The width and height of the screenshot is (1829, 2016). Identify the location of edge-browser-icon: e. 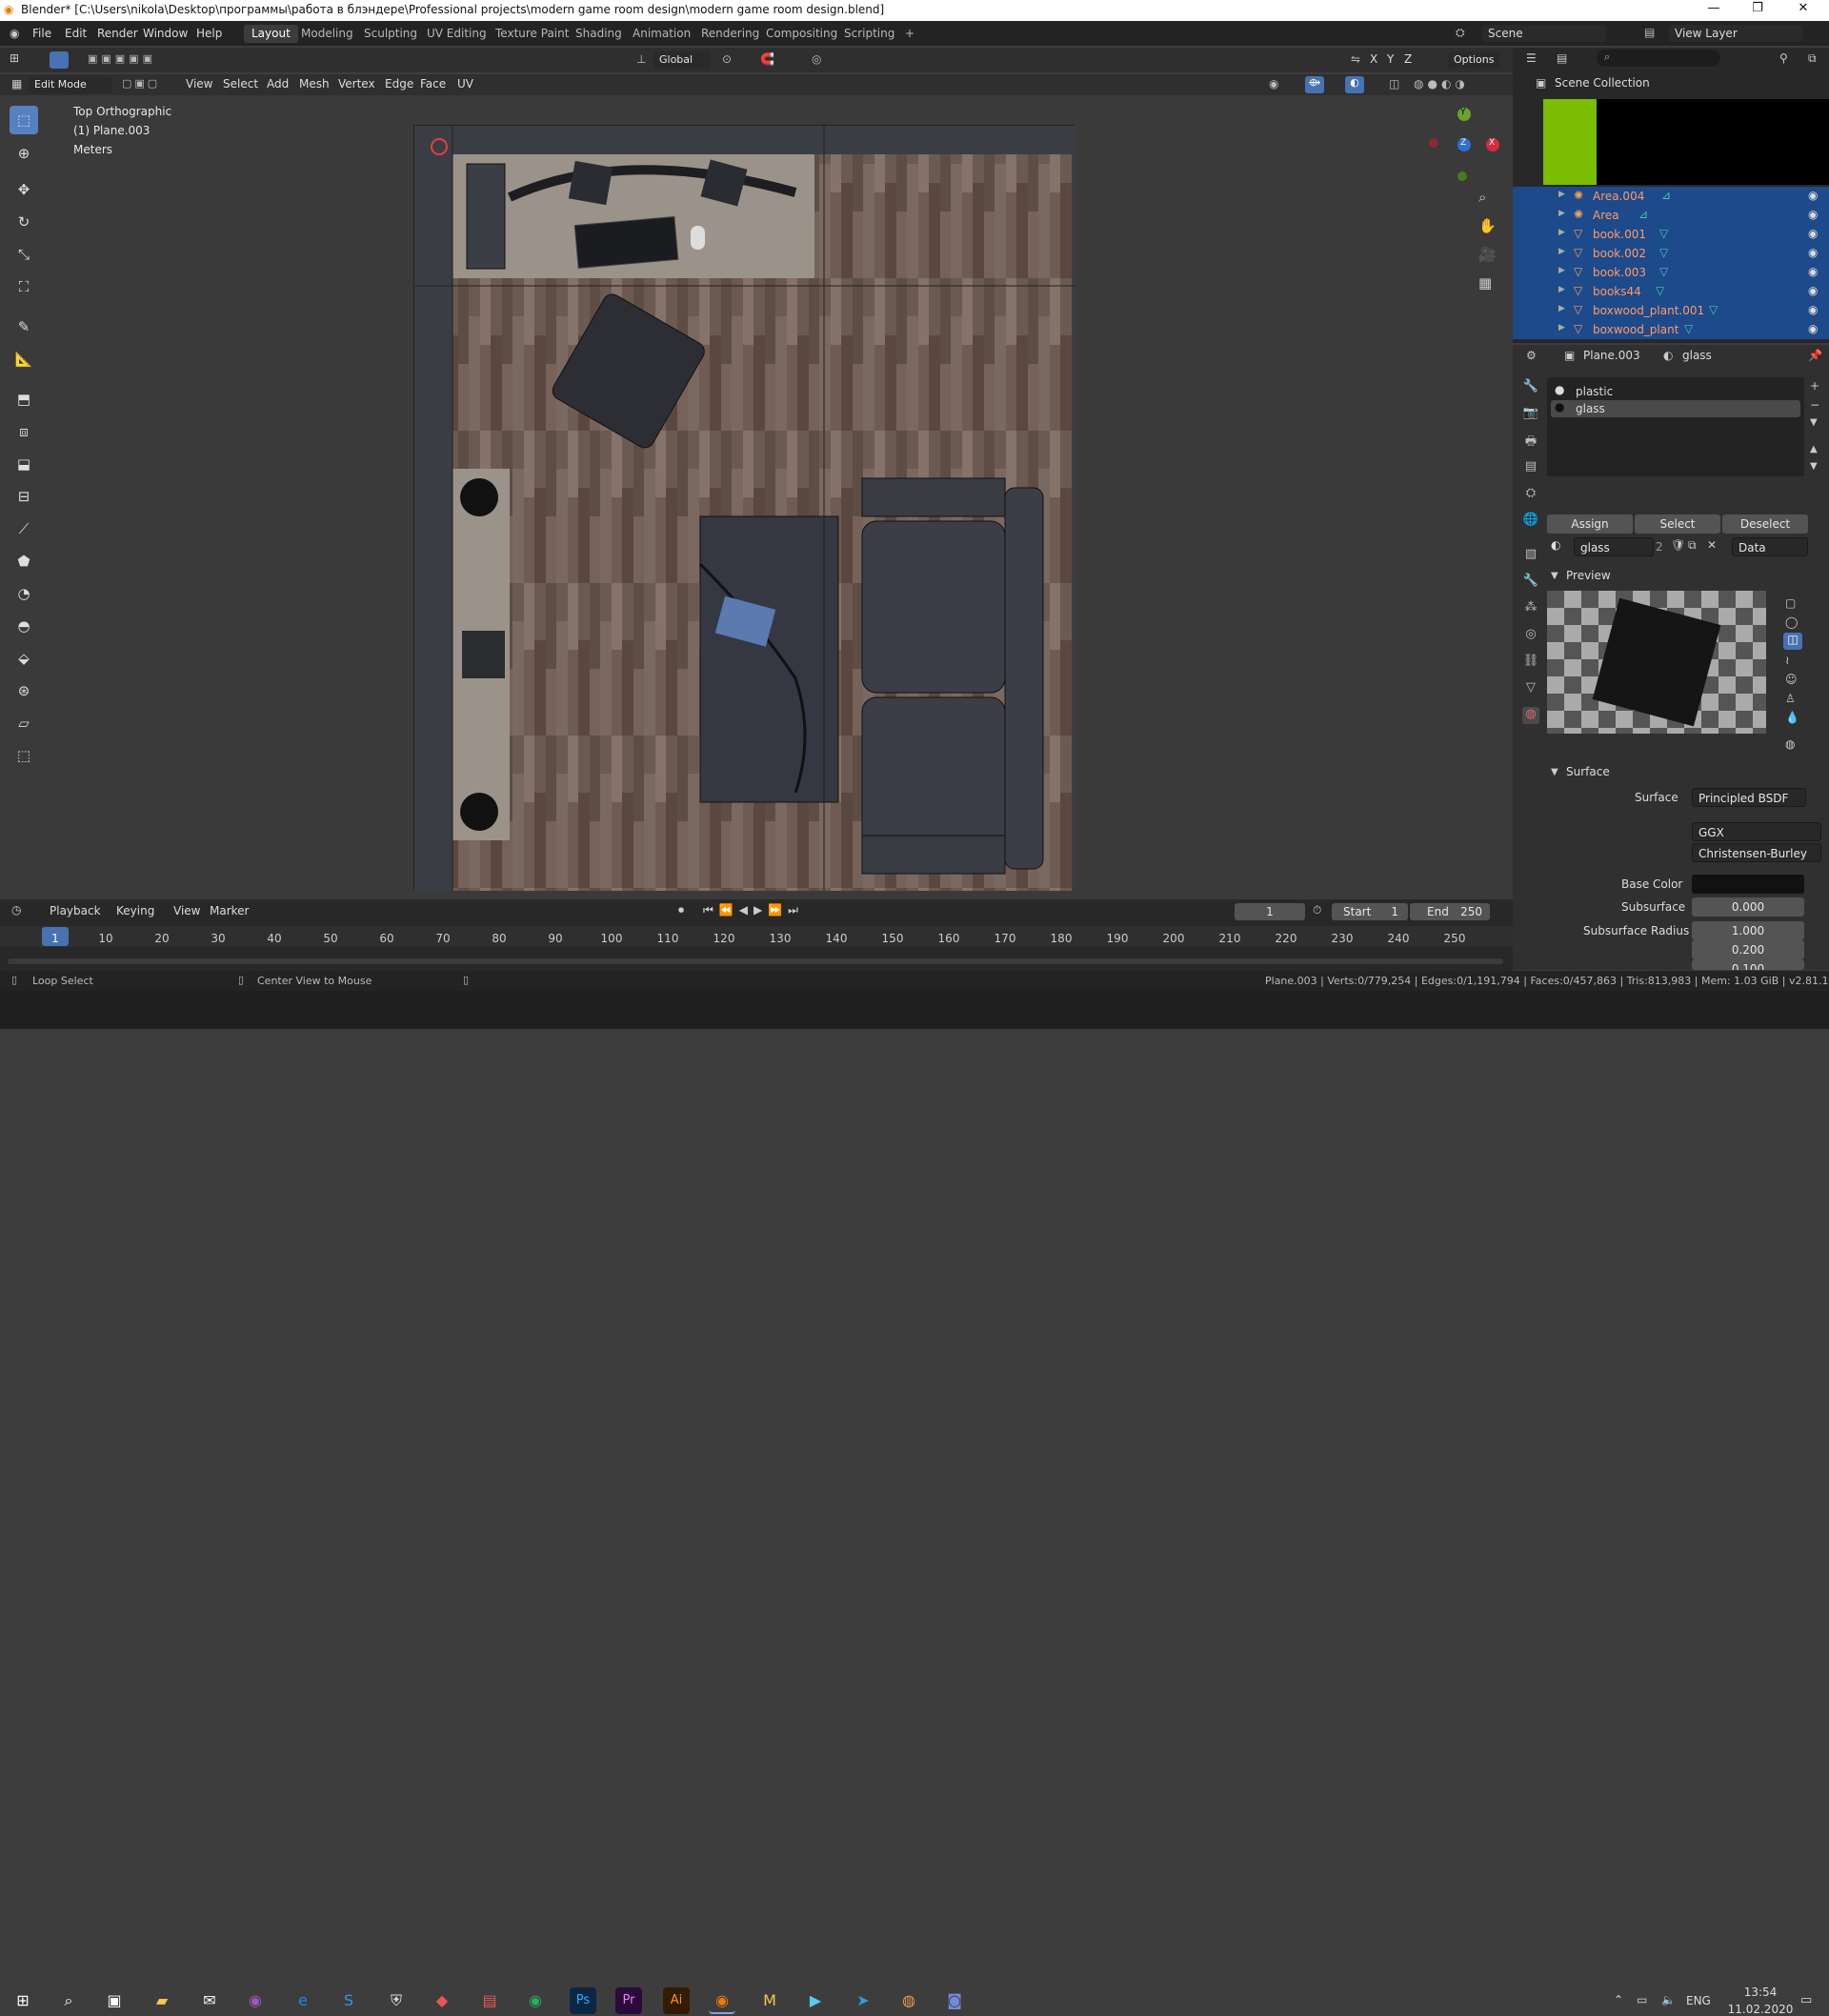
(303, 2001).